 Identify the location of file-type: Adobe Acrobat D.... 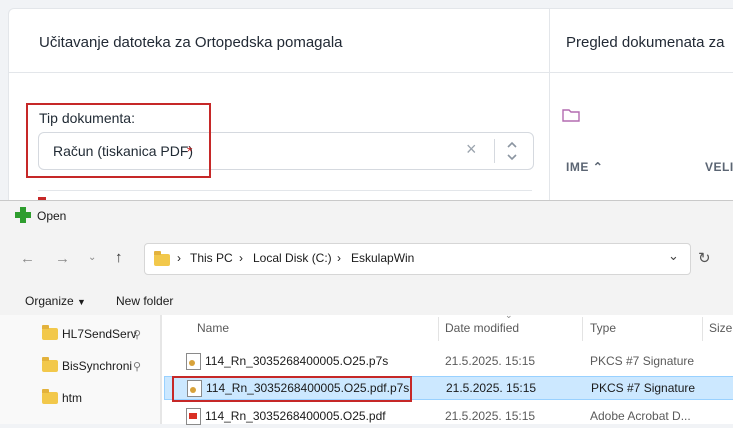
(640, 416).